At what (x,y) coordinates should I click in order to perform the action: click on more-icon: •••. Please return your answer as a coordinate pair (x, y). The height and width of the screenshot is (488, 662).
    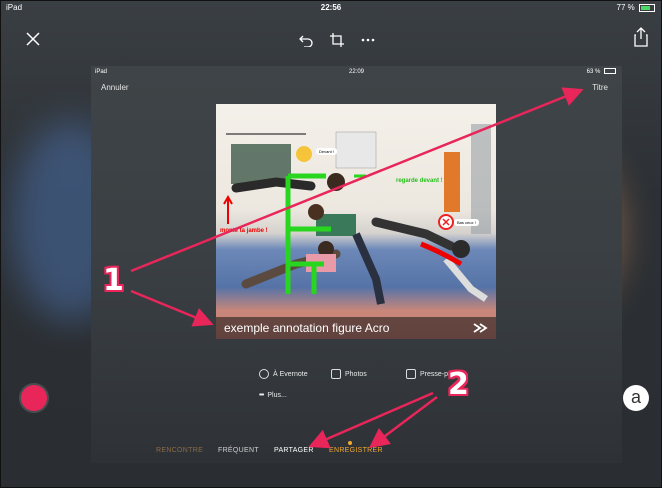
    Looking at the image, I should click on (261, 395).